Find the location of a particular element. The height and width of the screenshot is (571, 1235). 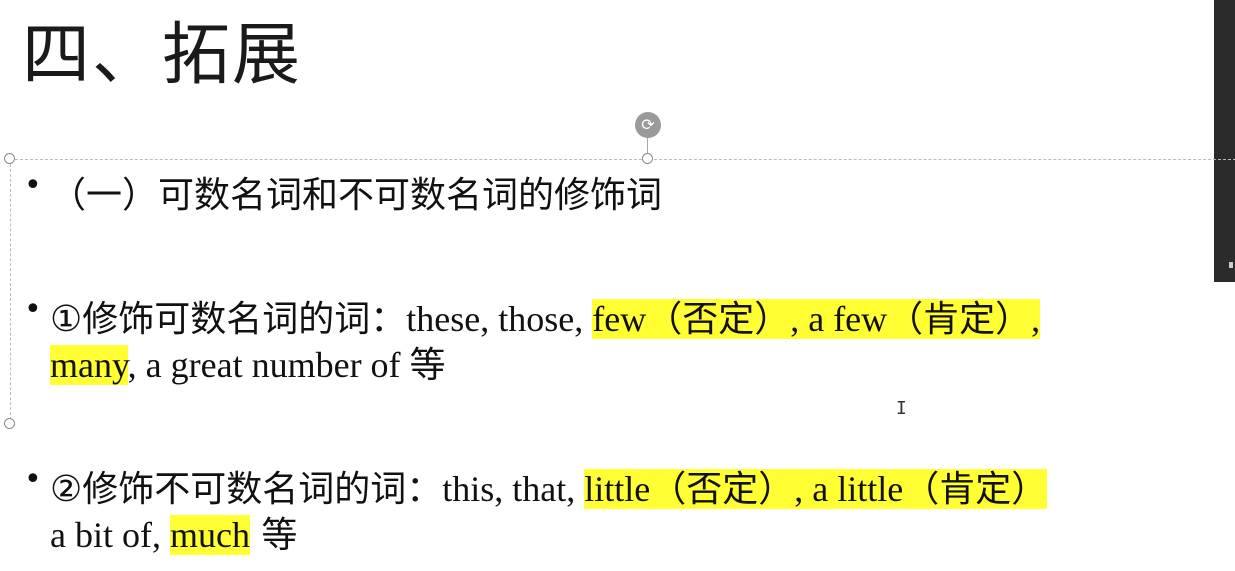

countable-plain-tail: , a great number of is located at coordinates (268, 365).